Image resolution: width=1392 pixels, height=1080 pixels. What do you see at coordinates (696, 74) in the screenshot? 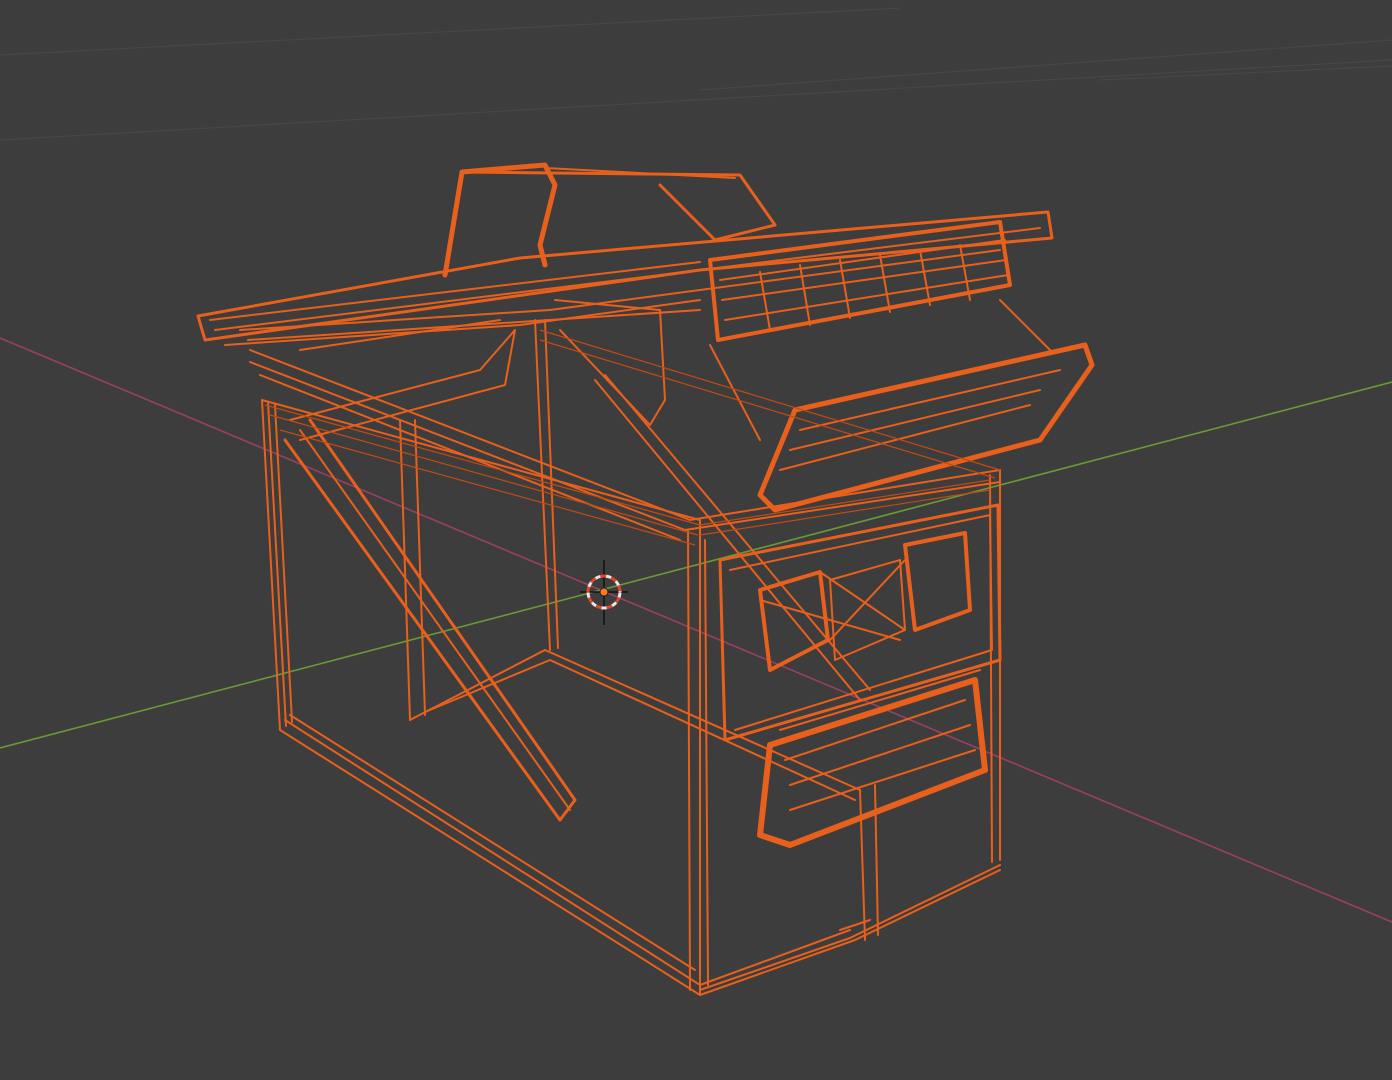
I see `floor-grid` at bounding box center [696, 74].